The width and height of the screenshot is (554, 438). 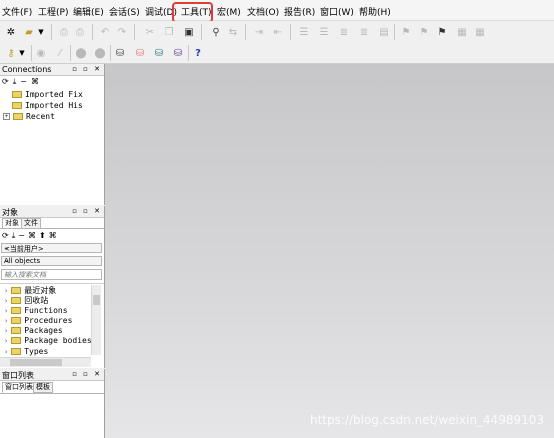 What do you see at coordinates (120, 53) in the screenshot?
I see `db-new-icon: ⛁` at bounding box center [120, 53].